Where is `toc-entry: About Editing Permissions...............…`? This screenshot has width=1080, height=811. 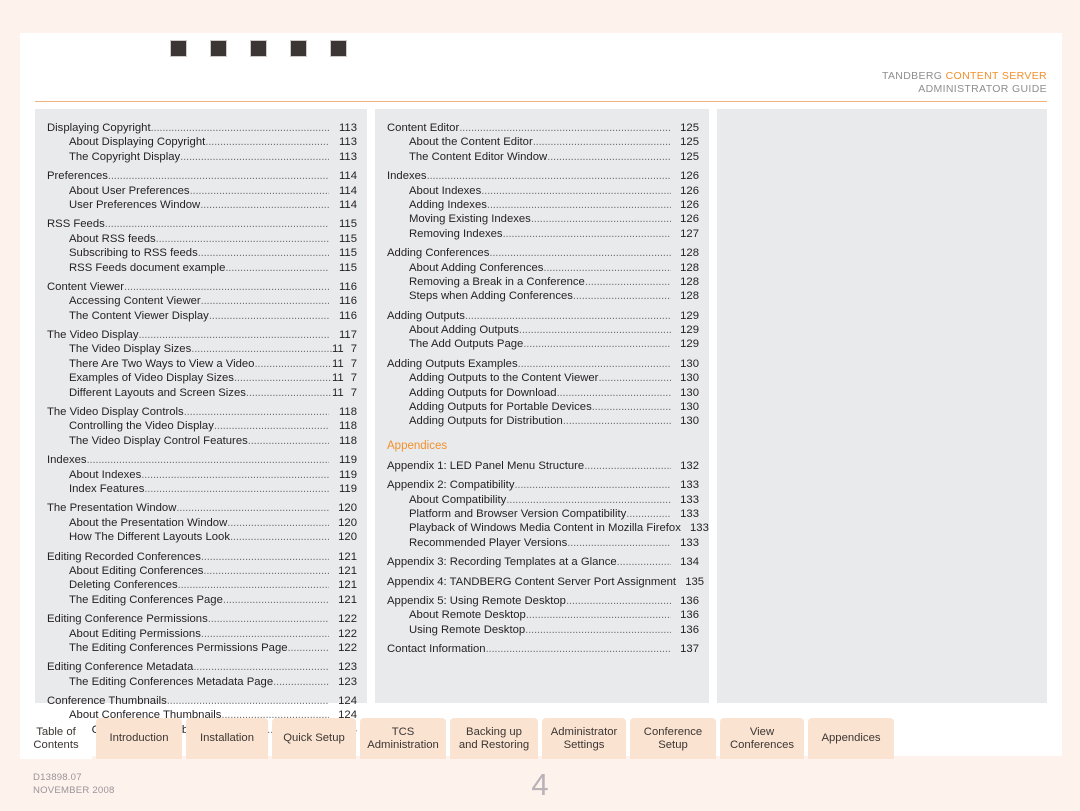
toc-entry: About Editing Permissions...............… is located at coordinates (201, 634).